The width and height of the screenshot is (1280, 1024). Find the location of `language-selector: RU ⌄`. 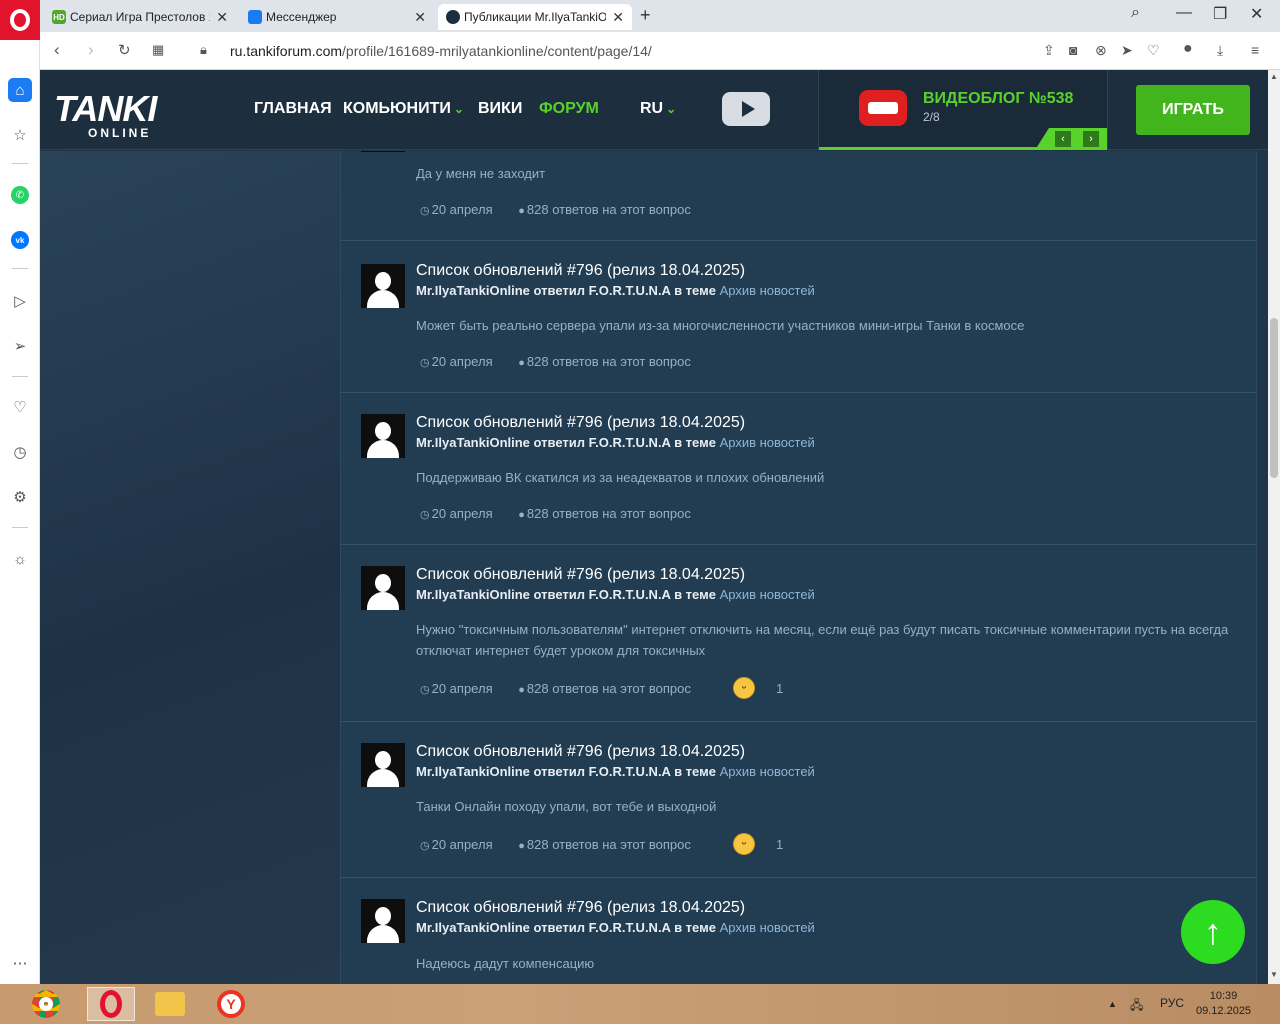

language-selector: RU ⌄ is located at coordinates (658, 109).